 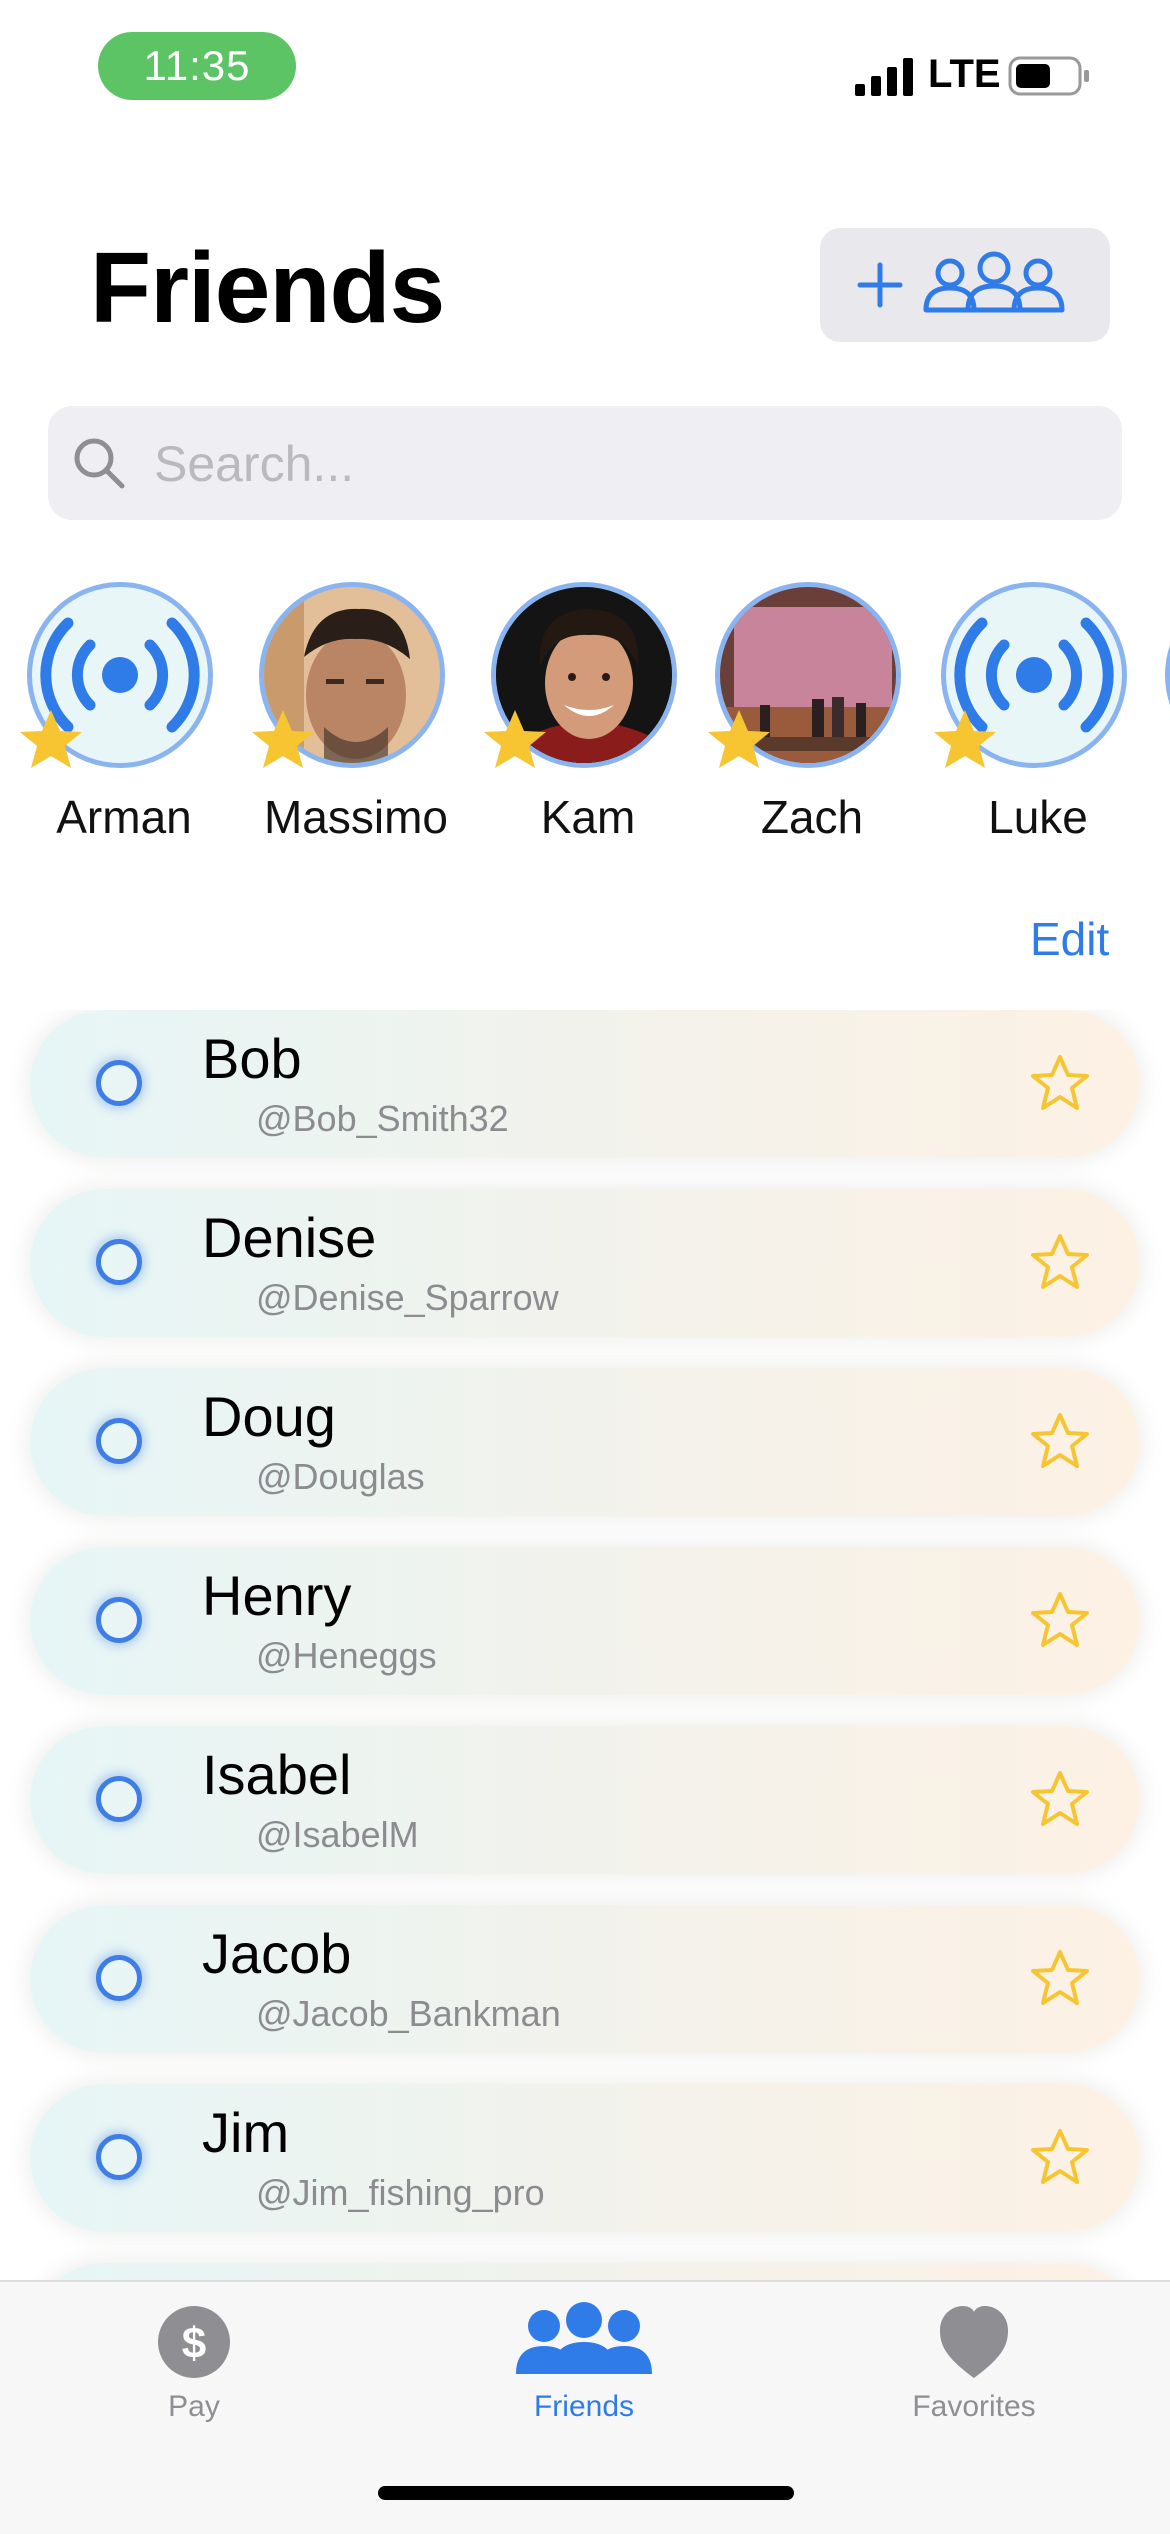 I want to click on friend-handle: @IsabelM, so click(x=337, y=1834).